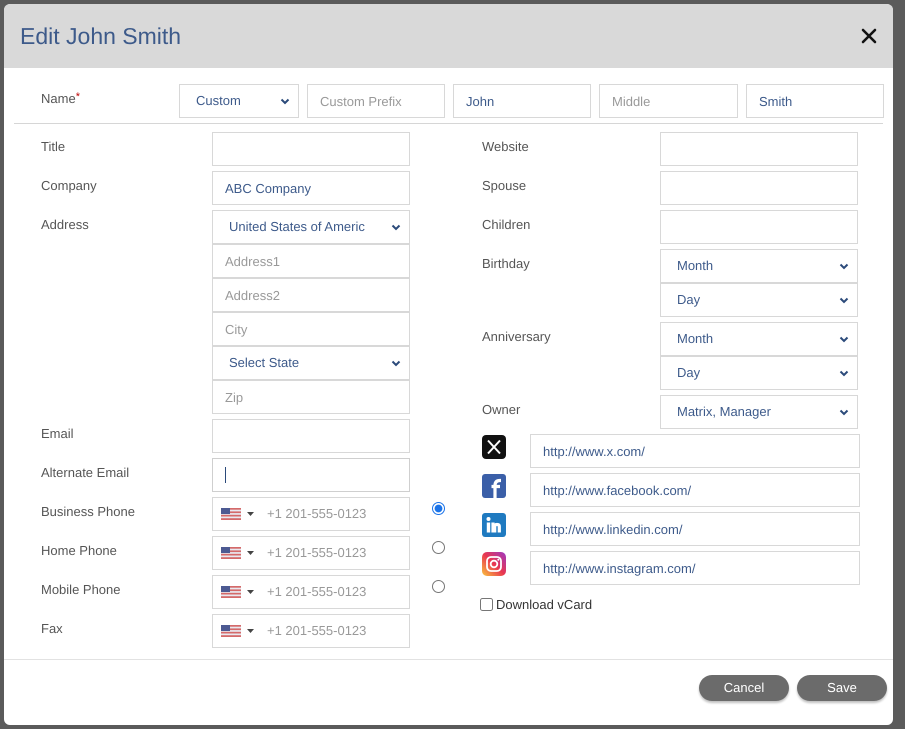 The image size is (905, 729). What do you see at coordinates (311, 188) in the screenshot?
I see `input-field: ABC Company` at bounding box center [311, 188].